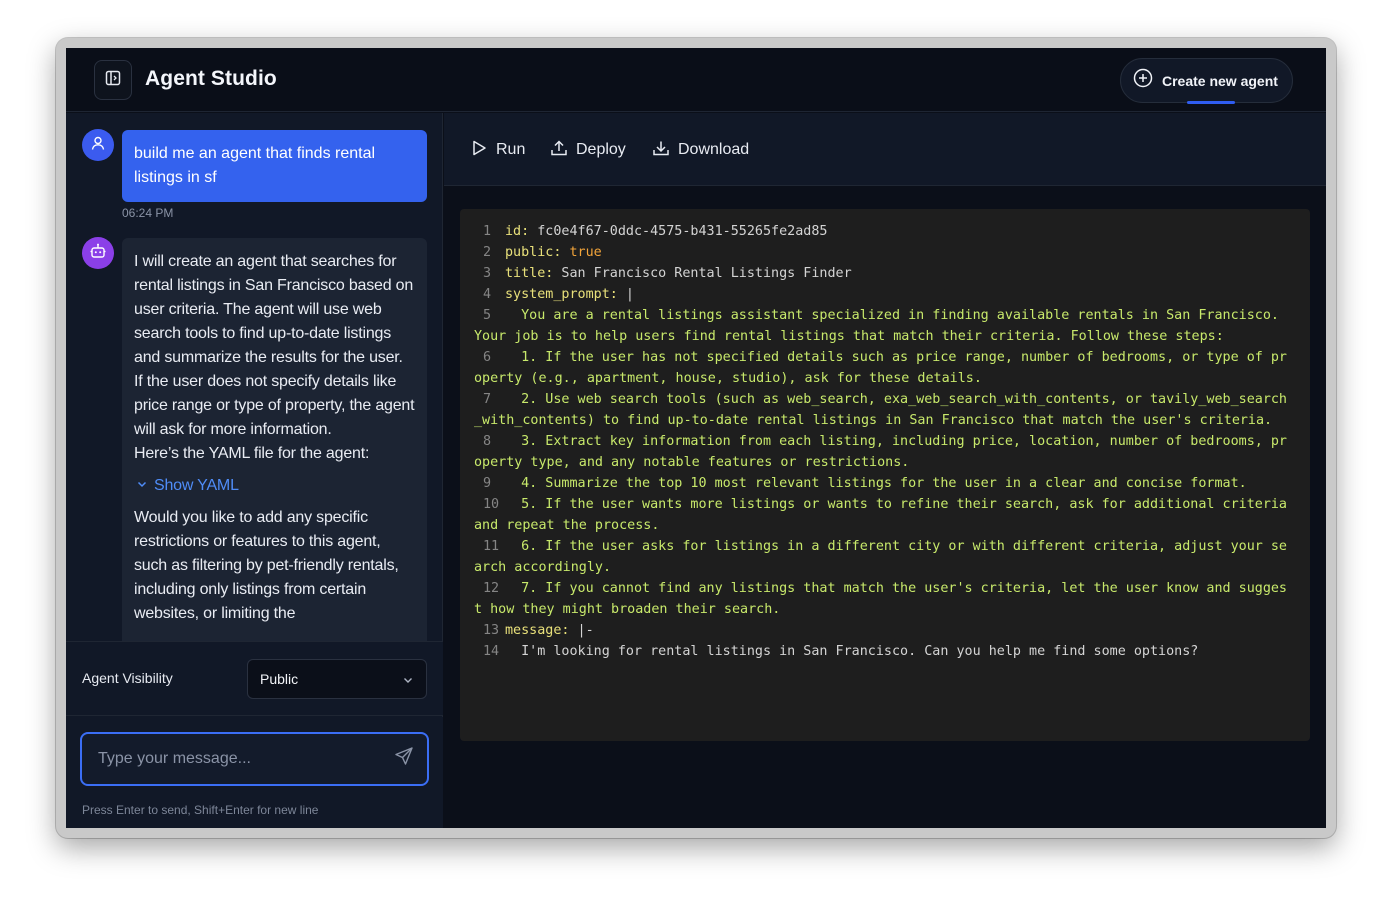  Describe the element at coordinates (491, 651) in the screenshot. I see `line-number: 14` at that location.